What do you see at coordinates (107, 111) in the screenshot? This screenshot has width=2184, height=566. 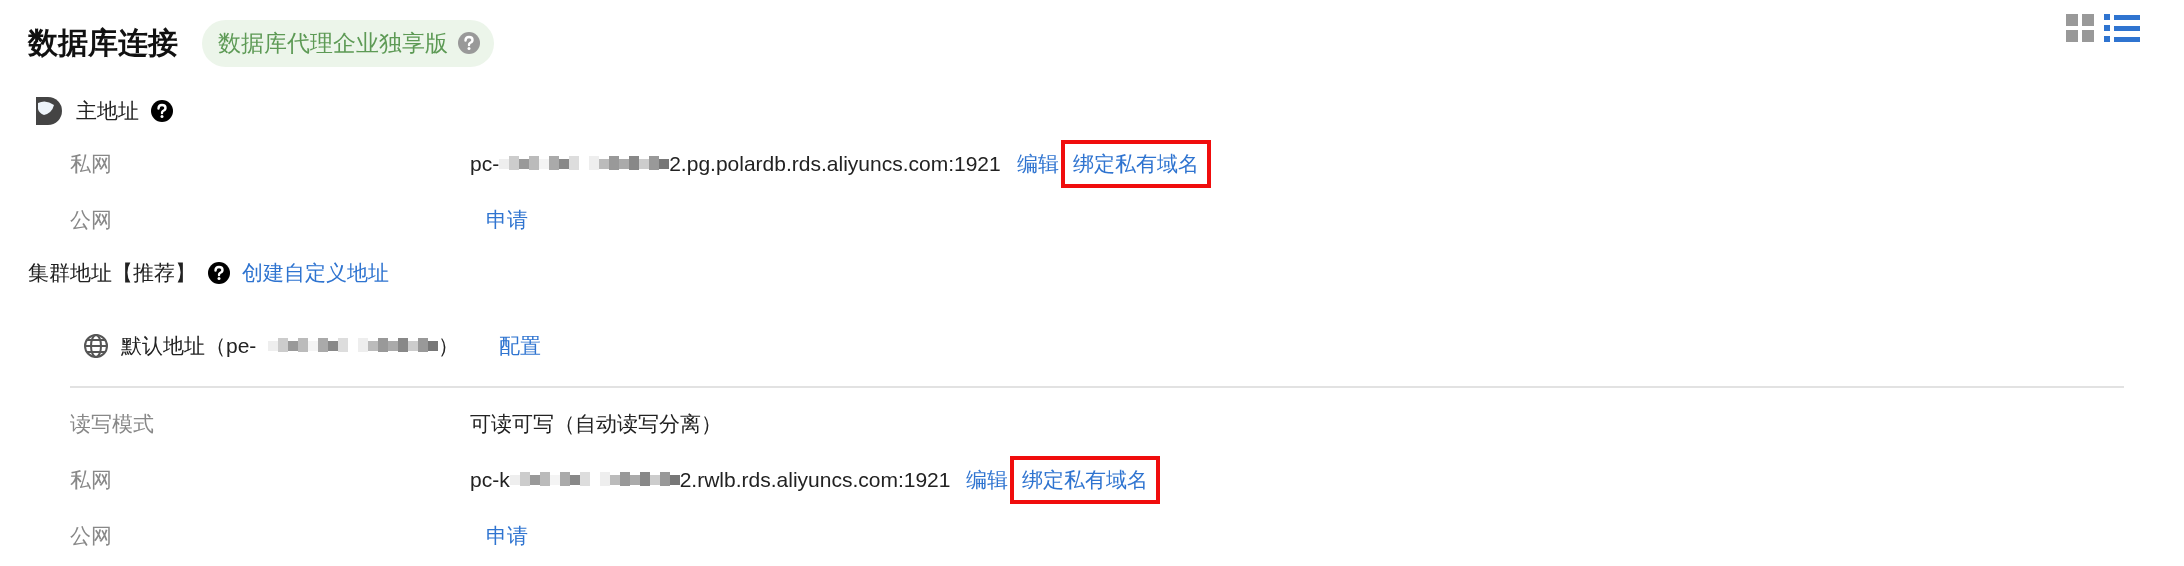 I see `section-title: 主地址` at bounding box center [107, 111].